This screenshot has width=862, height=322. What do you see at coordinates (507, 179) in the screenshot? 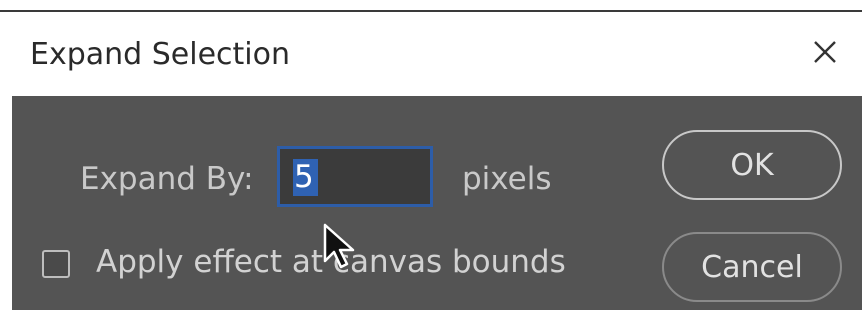
I see `unit-label: pixels` at bounding box center [507, 179].